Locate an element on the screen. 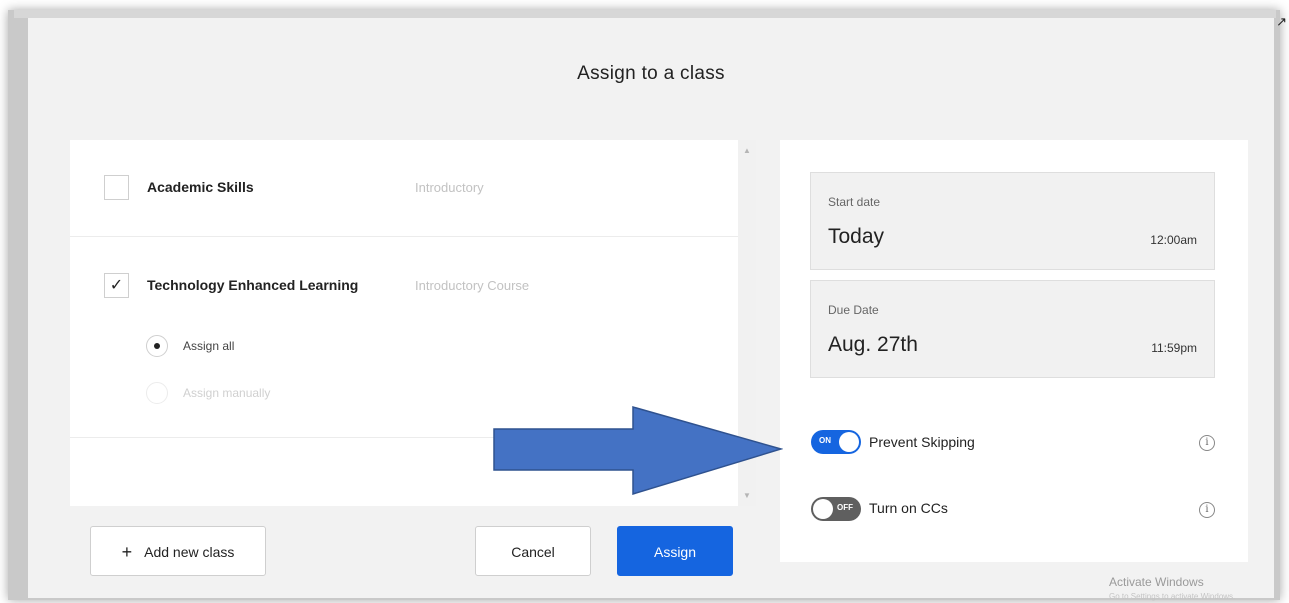  class-row-academic-skills: Academic Skills Introductory is located at coordinates (404, 188).